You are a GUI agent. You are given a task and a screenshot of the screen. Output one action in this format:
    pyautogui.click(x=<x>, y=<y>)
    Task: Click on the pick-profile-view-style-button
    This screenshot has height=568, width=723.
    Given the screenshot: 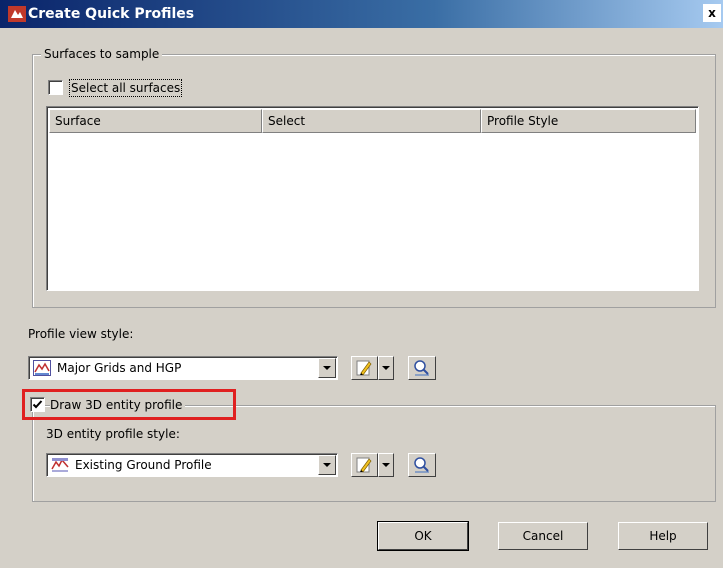 What is the action you would take?
    pyautogui.click(x=422, y=368)
    